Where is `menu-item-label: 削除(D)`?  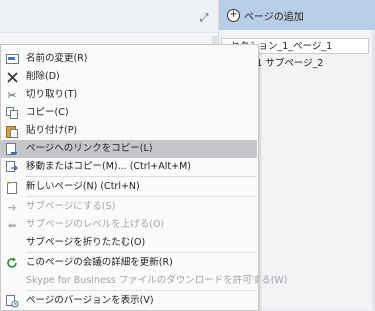 menu-item-label: 削除(D) is located at coordinates (43, 76).